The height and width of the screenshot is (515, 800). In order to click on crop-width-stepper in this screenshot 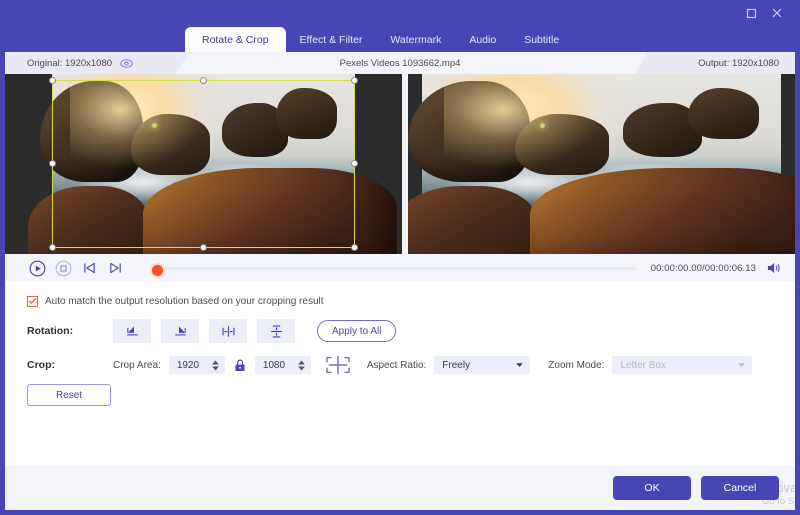, I will do `click(196, 365)`.